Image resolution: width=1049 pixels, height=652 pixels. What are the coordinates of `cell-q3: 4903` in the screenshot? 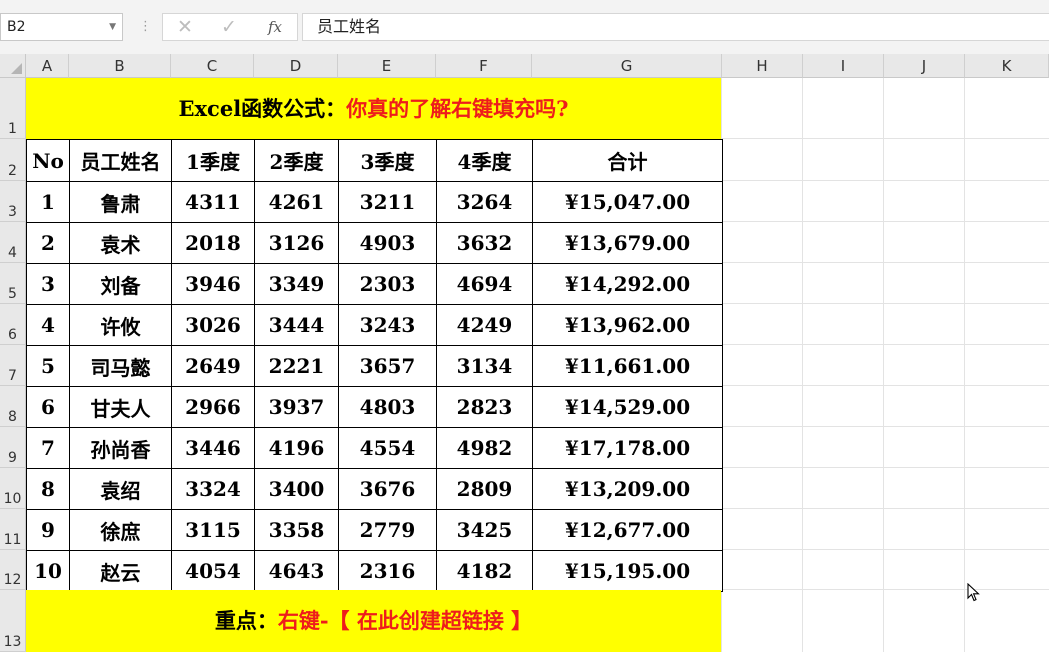 It's located at (387, 243).